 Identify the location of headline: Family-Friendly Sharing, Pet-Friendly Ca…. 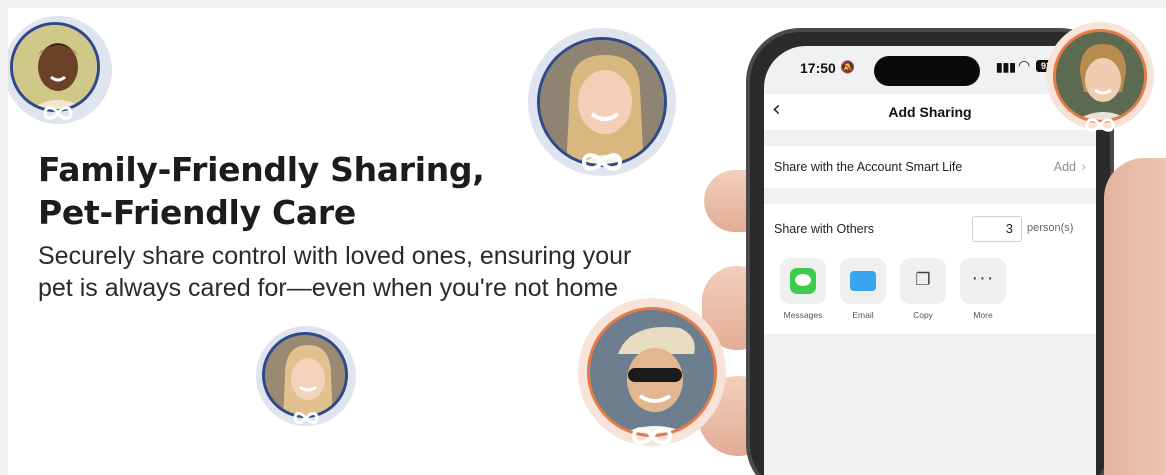
(261, 191).